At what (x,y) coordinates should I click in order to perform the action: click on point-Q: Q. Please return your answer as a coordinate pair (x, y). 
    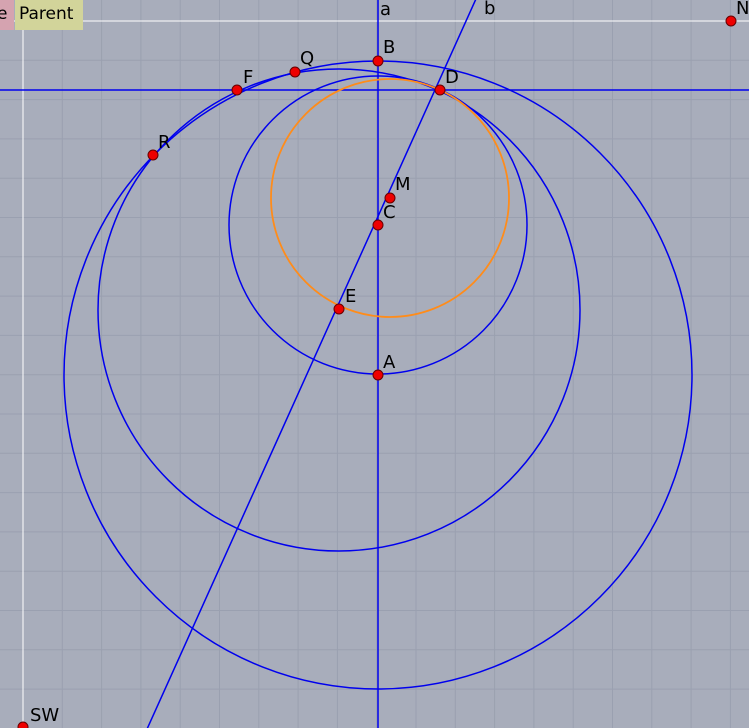
    Looking at the image, I should click on (301, 63).